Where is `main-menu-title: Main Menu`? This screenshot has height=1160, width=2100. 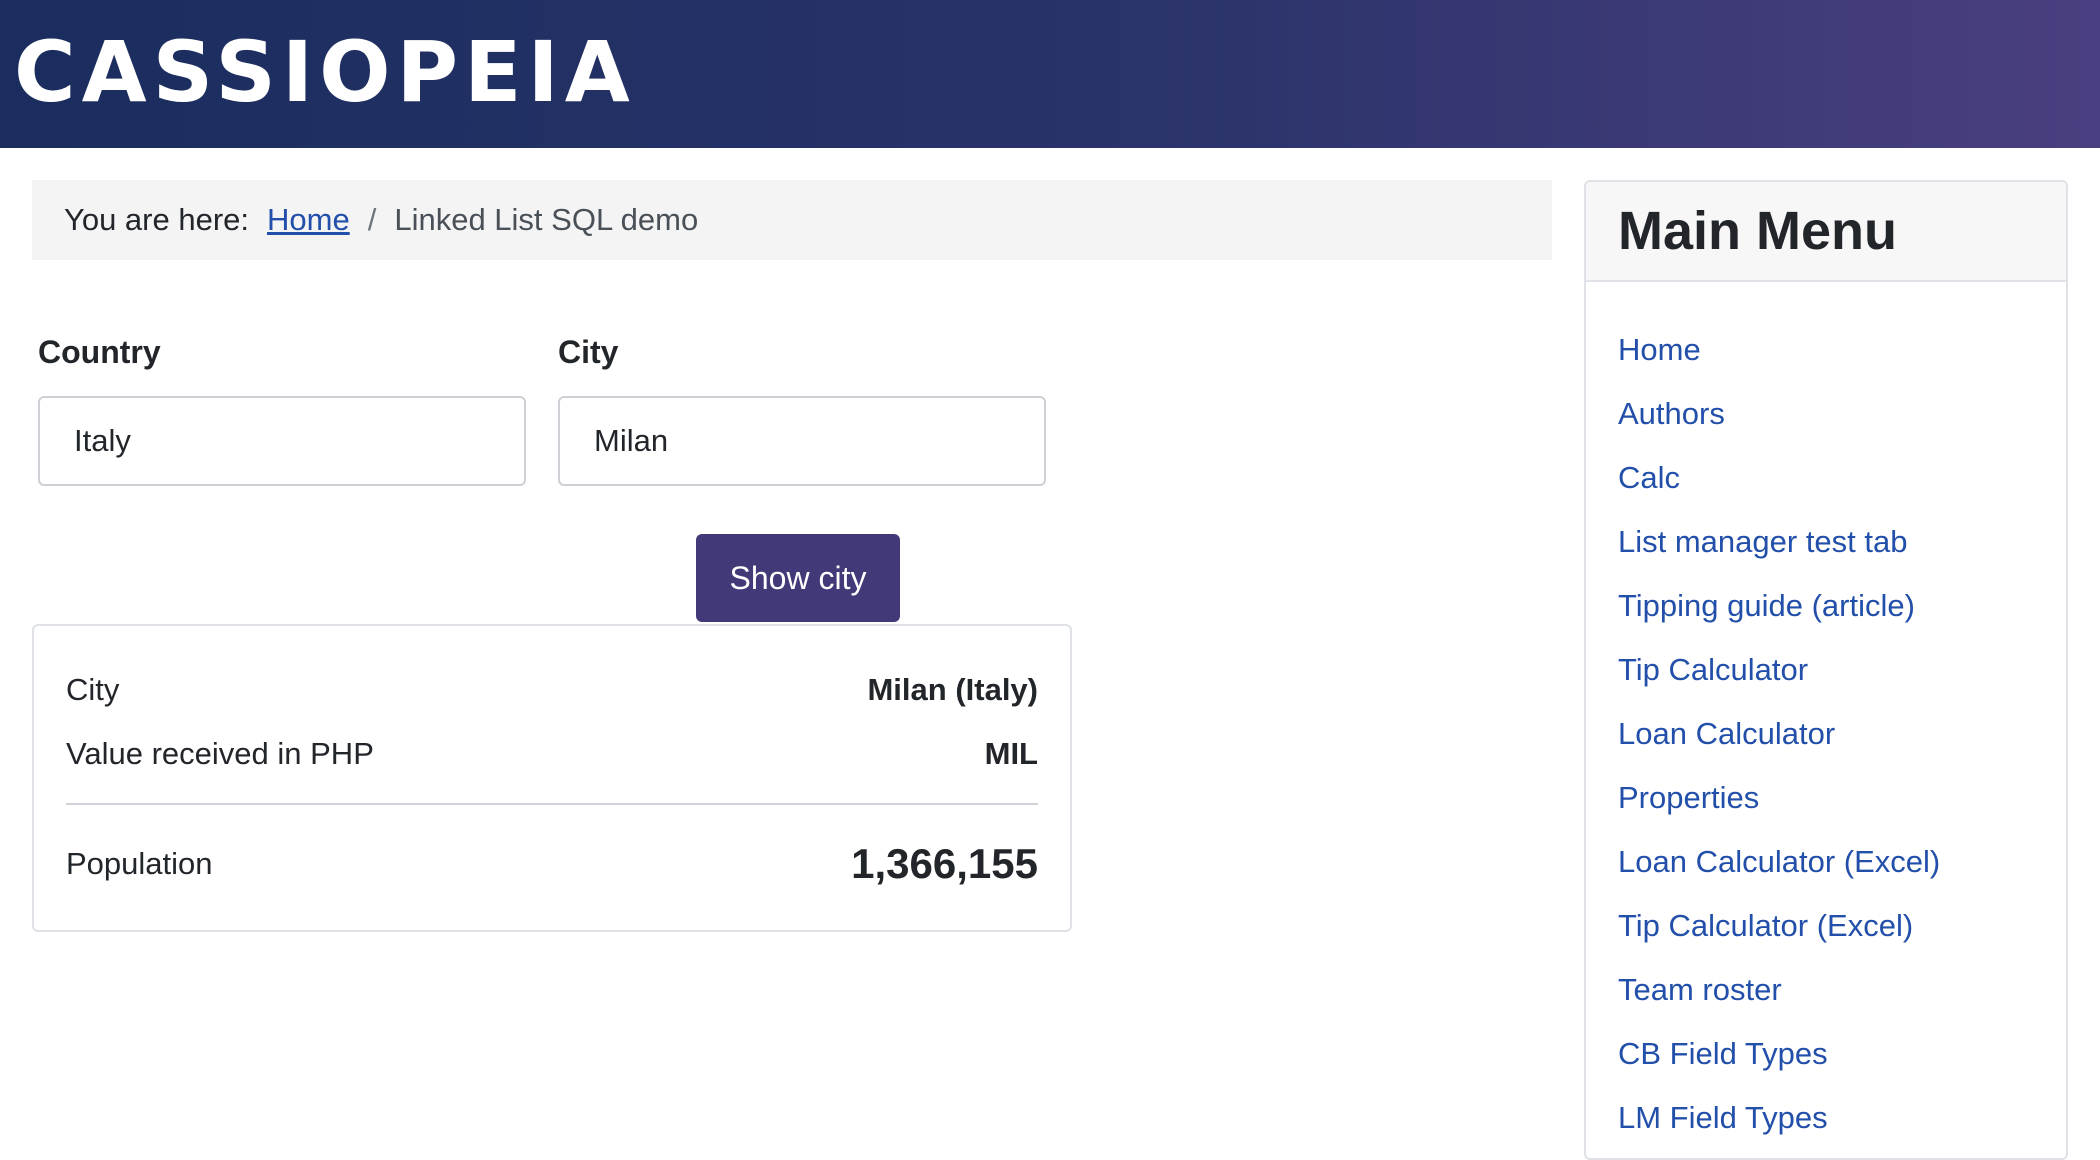
main-menu-title: Main Menu is located at coordinates (1757, 231).